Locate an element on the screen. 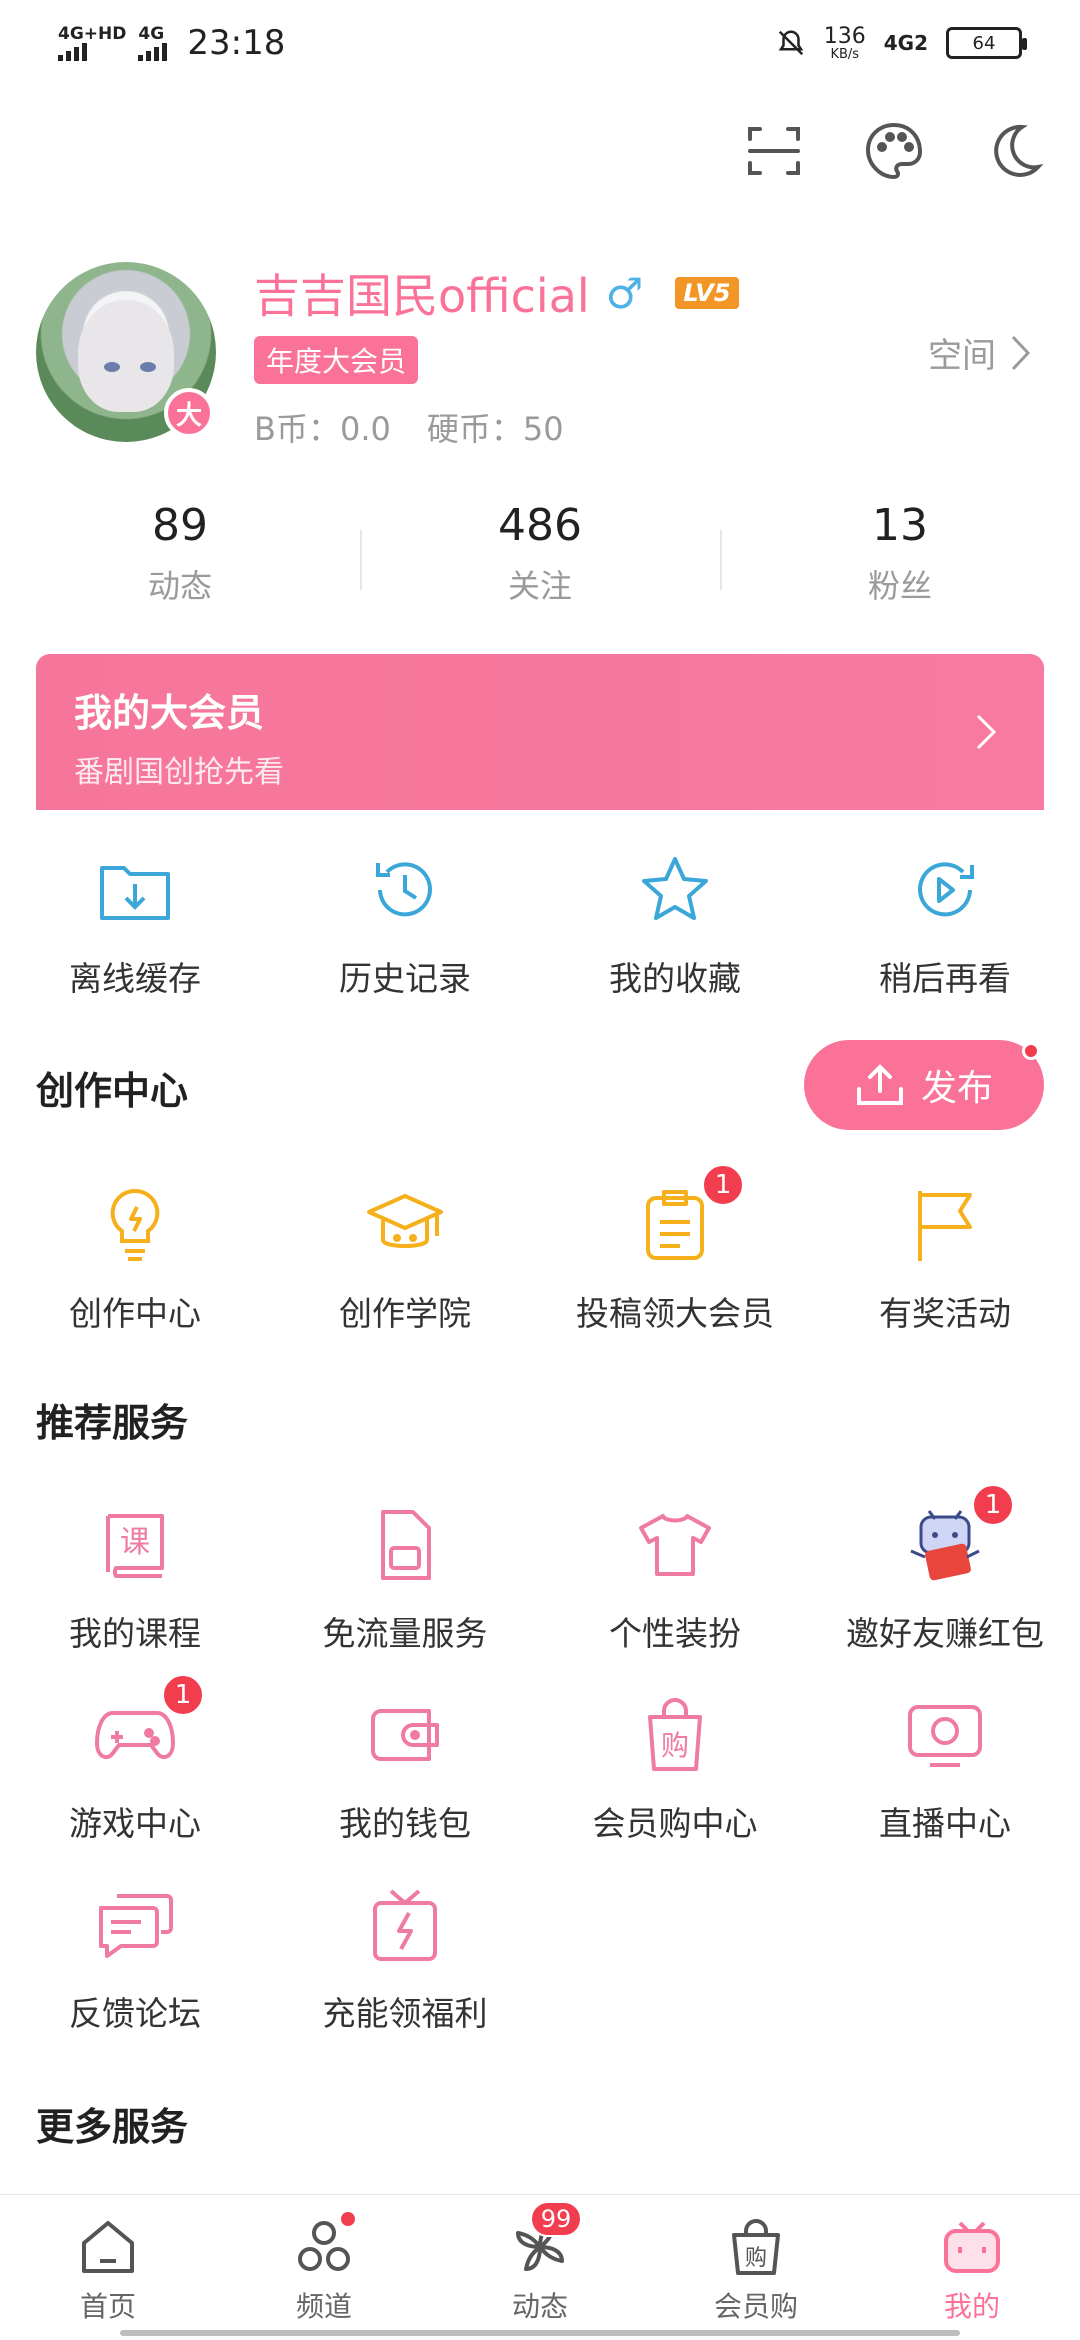 This screenshot has width=1080, height=2340. publish-button: 发布 is located at coordinates (924, 1085).